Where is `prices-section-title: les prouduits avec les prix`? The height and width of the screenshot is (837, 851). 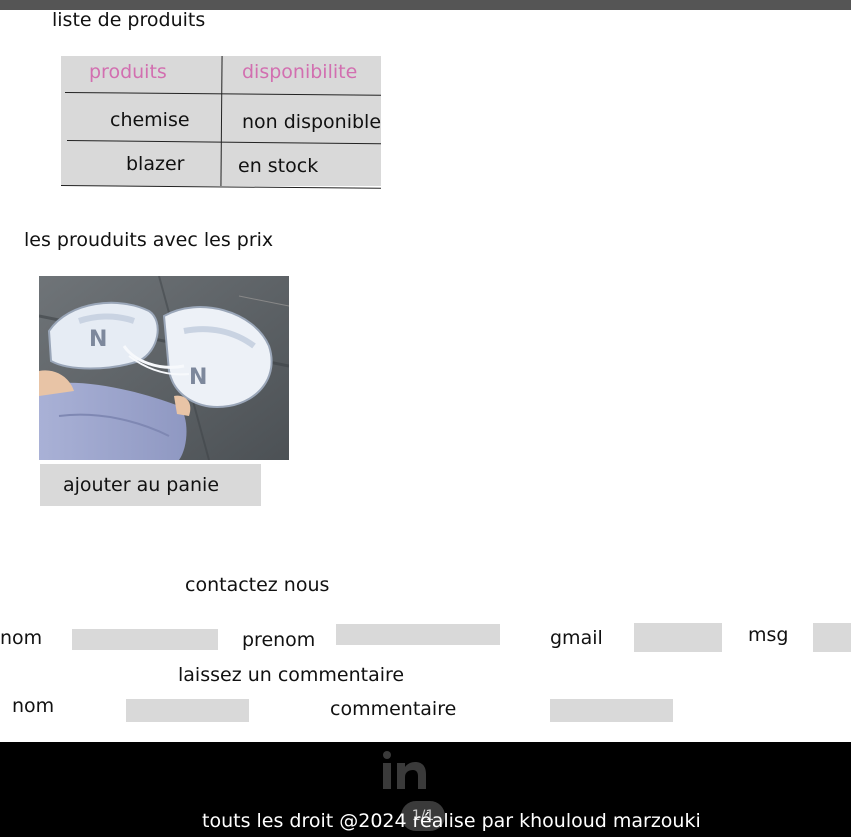
prices-section-title: les prouduits avec les prix is located at coordinates (149, 240).